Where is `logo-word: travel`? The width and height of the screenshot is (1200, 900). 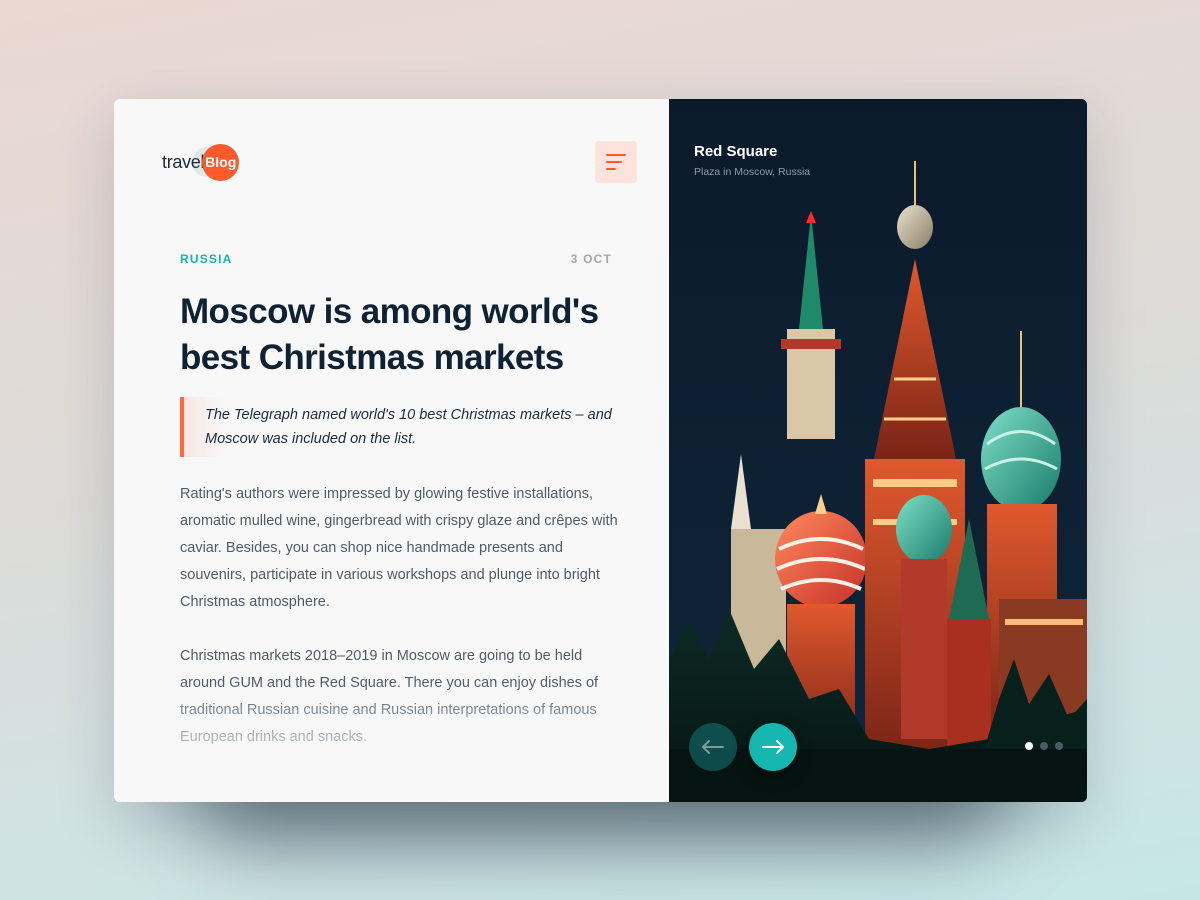 logo-word: travel is located at coordinates (183, 161).